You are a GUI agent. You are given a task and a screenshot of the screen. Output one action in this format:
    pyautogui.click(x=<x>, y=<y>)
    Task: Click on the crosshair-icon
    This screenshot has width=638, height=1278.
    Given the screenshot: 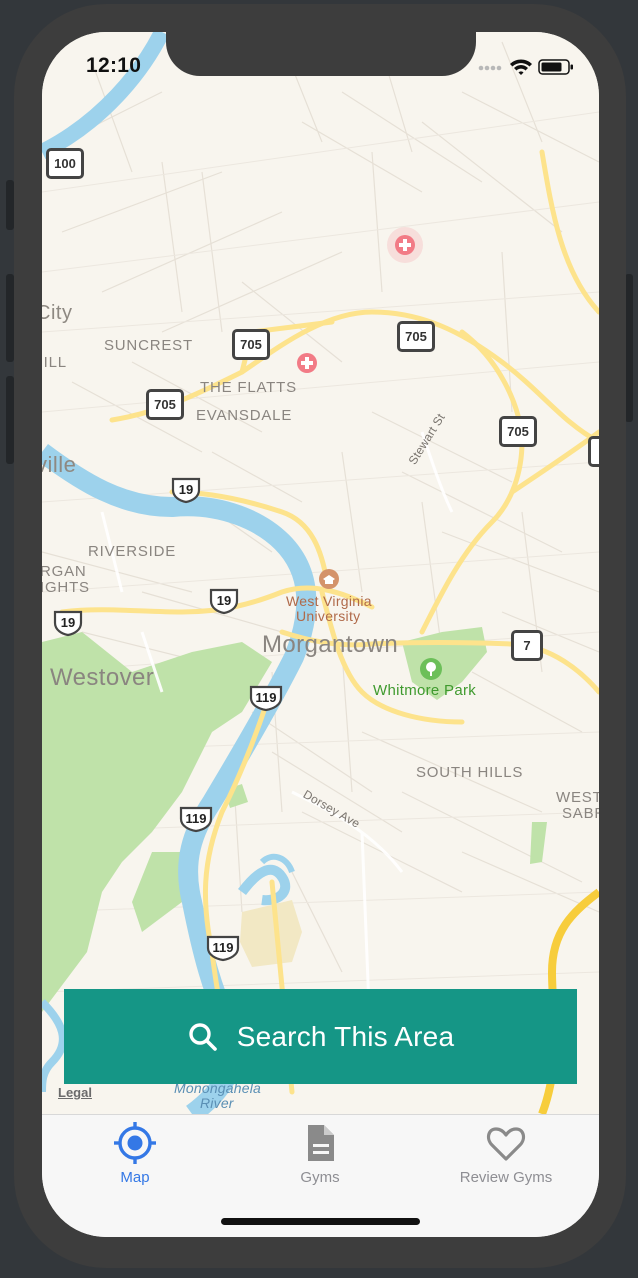 What is the action you would take?
    pyautogui.click(x=135, y=1143)
    